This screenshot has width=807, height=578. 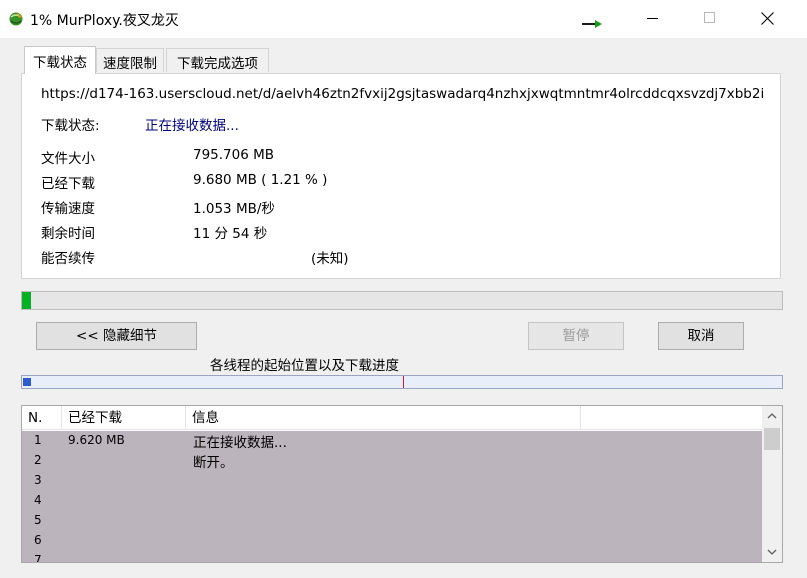 What do you see at coordinates (38, 460) in the screenshot?
I see `row-number: 2` at bounding box center [38, 460].